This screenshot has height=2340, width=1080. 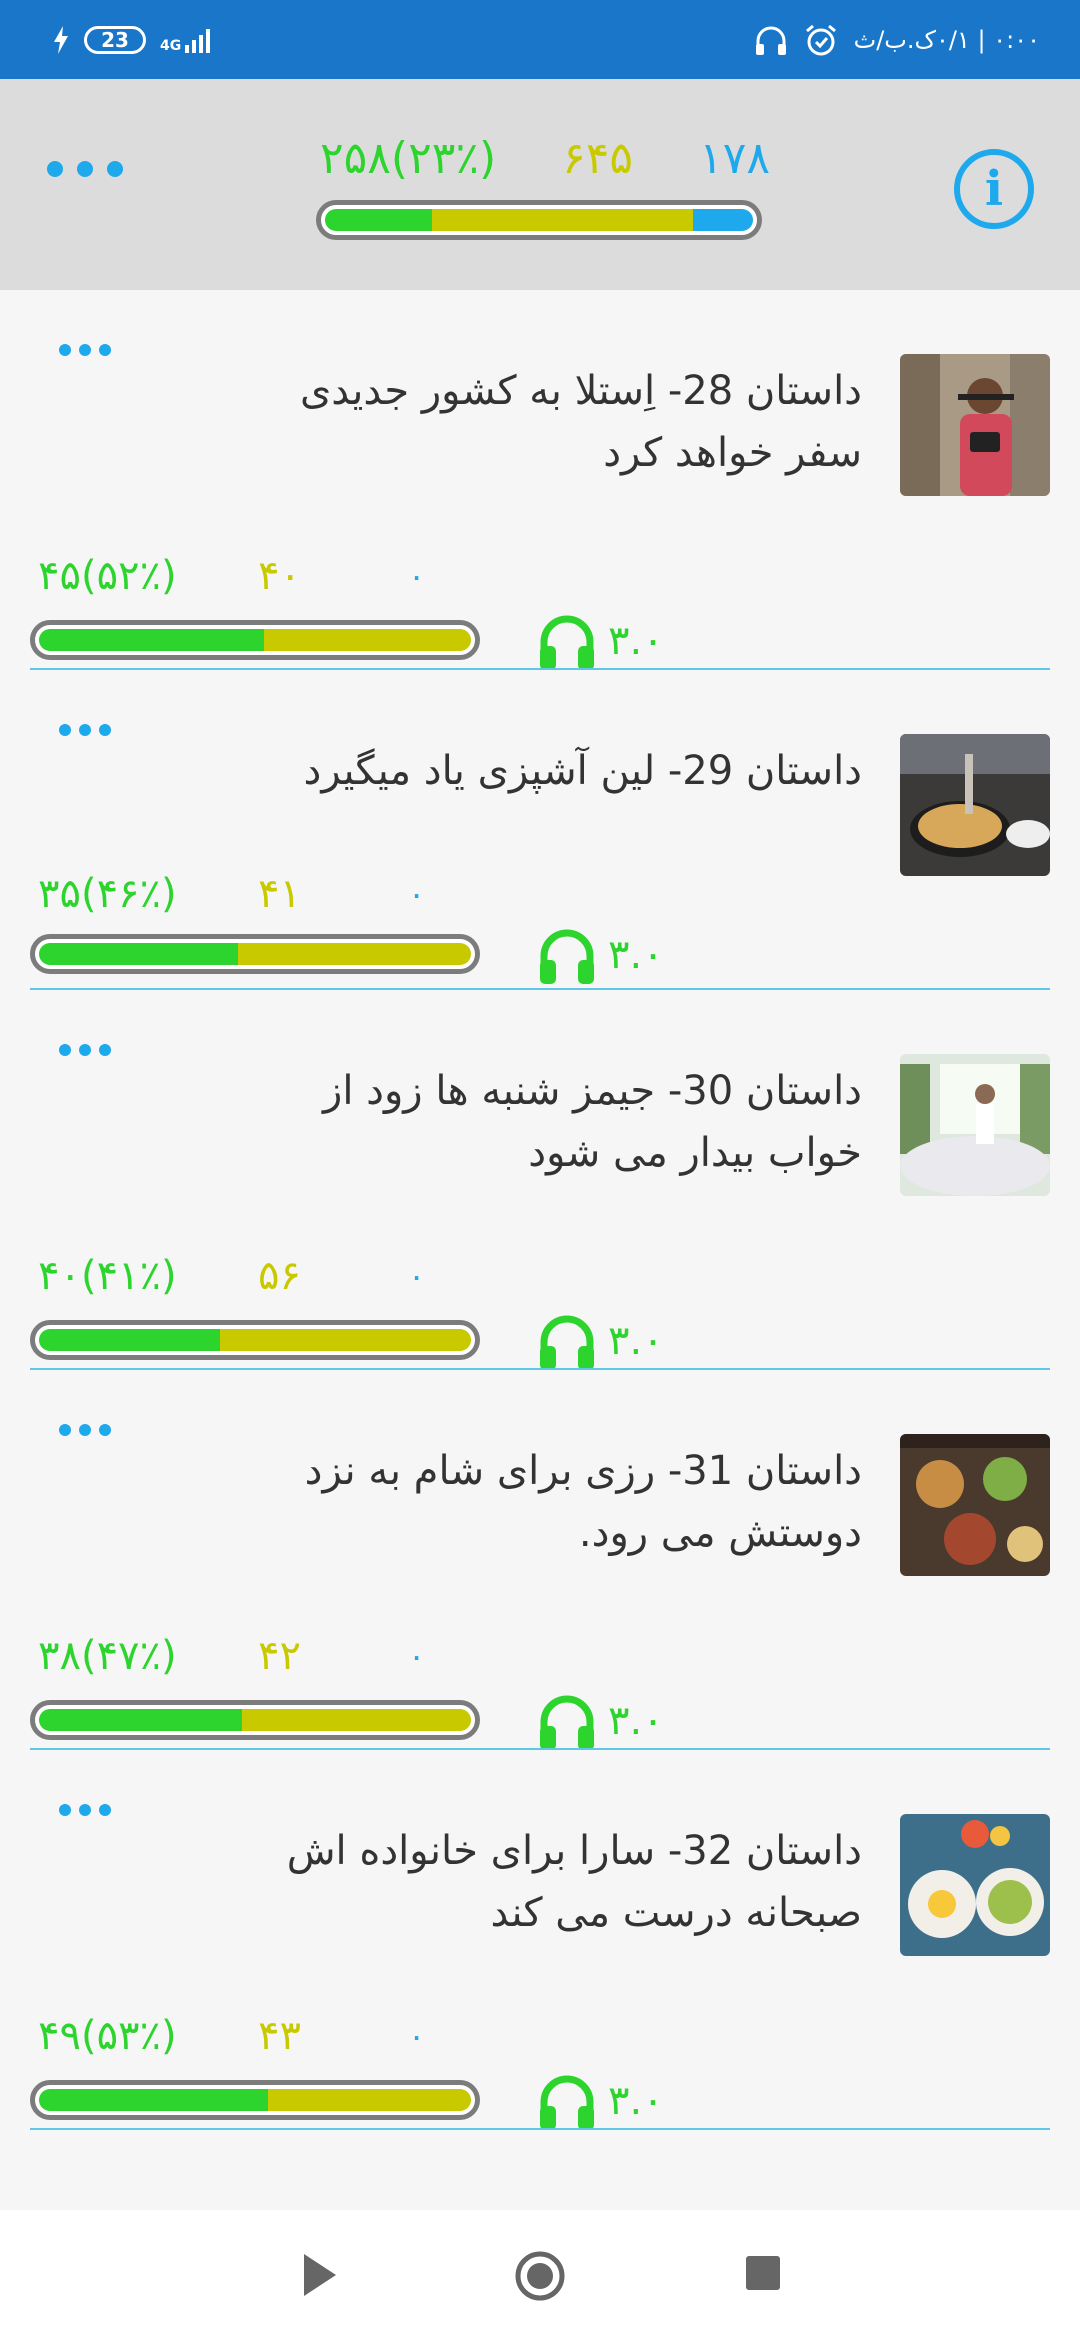 I want to click on story-learning-count: ۴۳, so click(x=279, y=2036).